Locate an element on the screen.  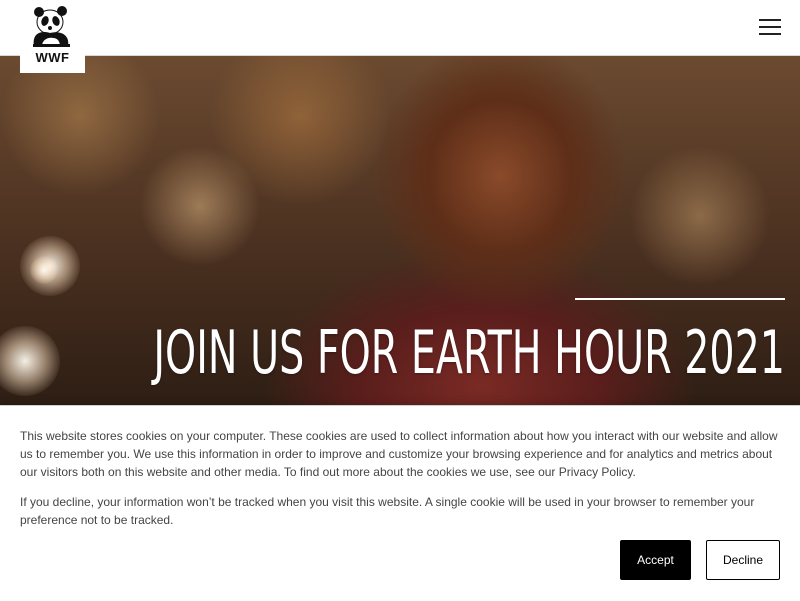
decline-button: Decline is located at coordinates (743, 560).